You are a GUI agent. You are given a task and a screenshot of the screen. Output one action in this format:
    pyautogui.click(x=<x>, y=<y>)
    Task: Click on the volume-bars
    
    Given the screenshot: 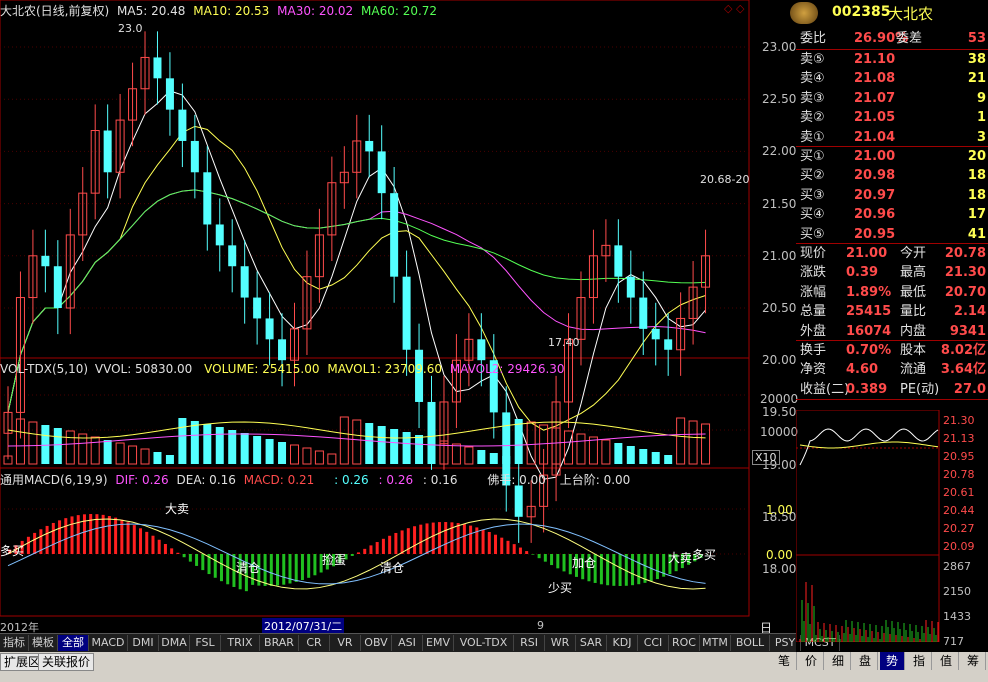 What is the action you would take?
    pyautogui.click(x=357, y=440)
    